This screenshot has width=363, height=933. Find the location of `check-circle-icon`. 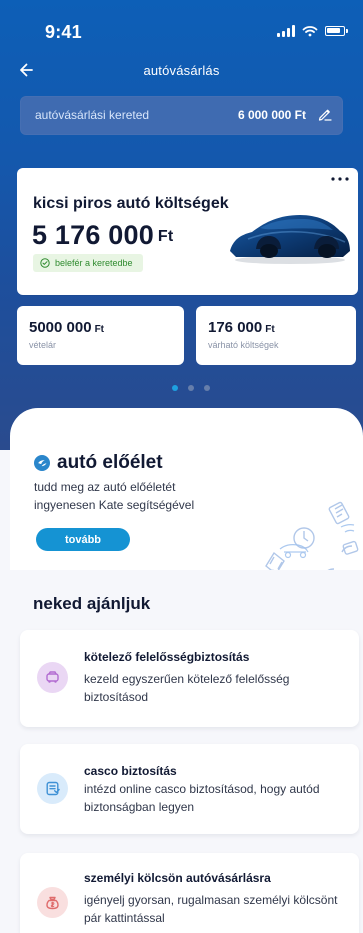

check-circle-icon is located at coordinates (45, 263).